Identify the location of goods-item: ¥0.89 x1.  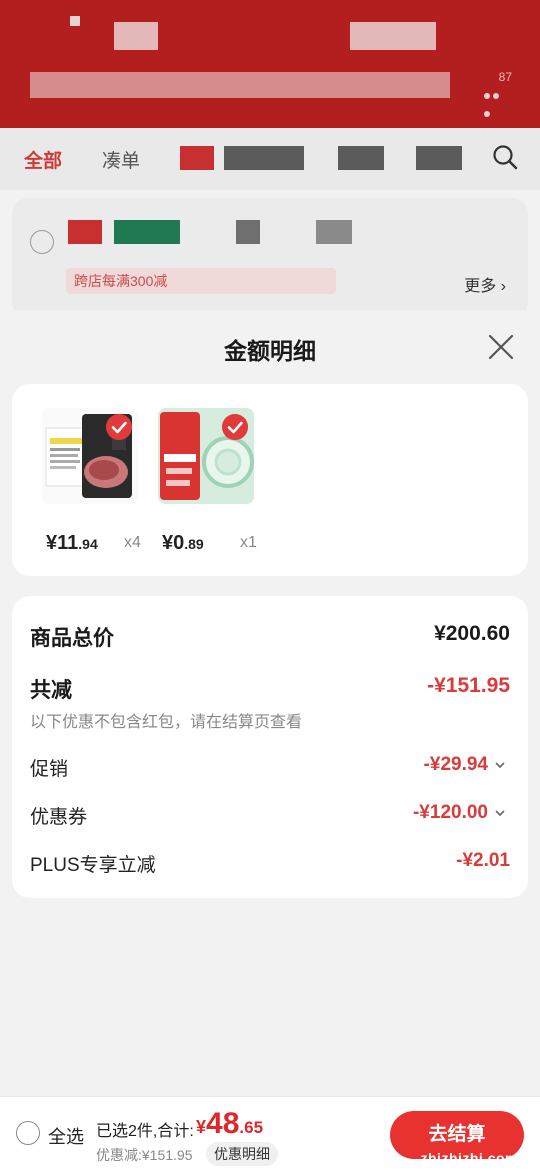
(207, 481).